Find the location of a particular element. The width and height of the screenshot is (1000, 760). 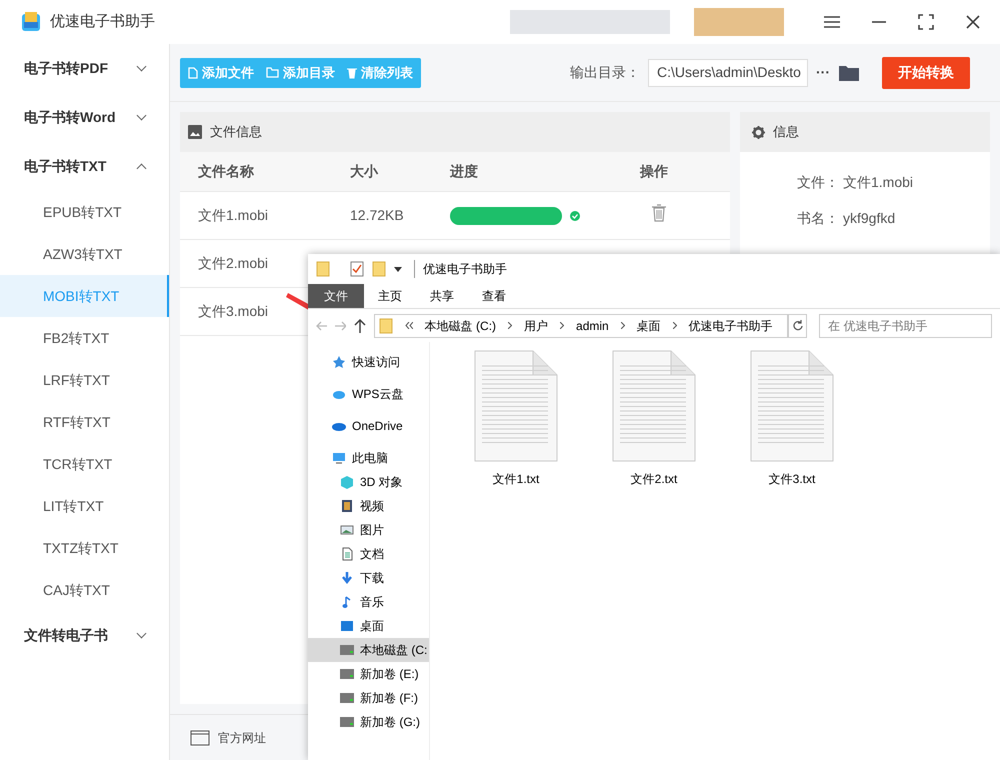

nav-item: 音乐 is located at coordinates (368, 602).